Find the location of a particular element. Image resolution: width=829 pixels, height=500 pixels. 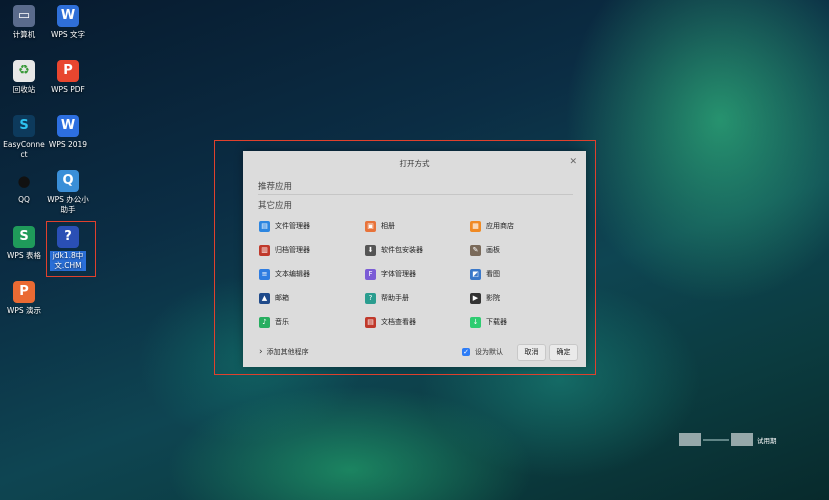

app-item-mail: ▲ 邮箱 is located at coordinates (274, 298).